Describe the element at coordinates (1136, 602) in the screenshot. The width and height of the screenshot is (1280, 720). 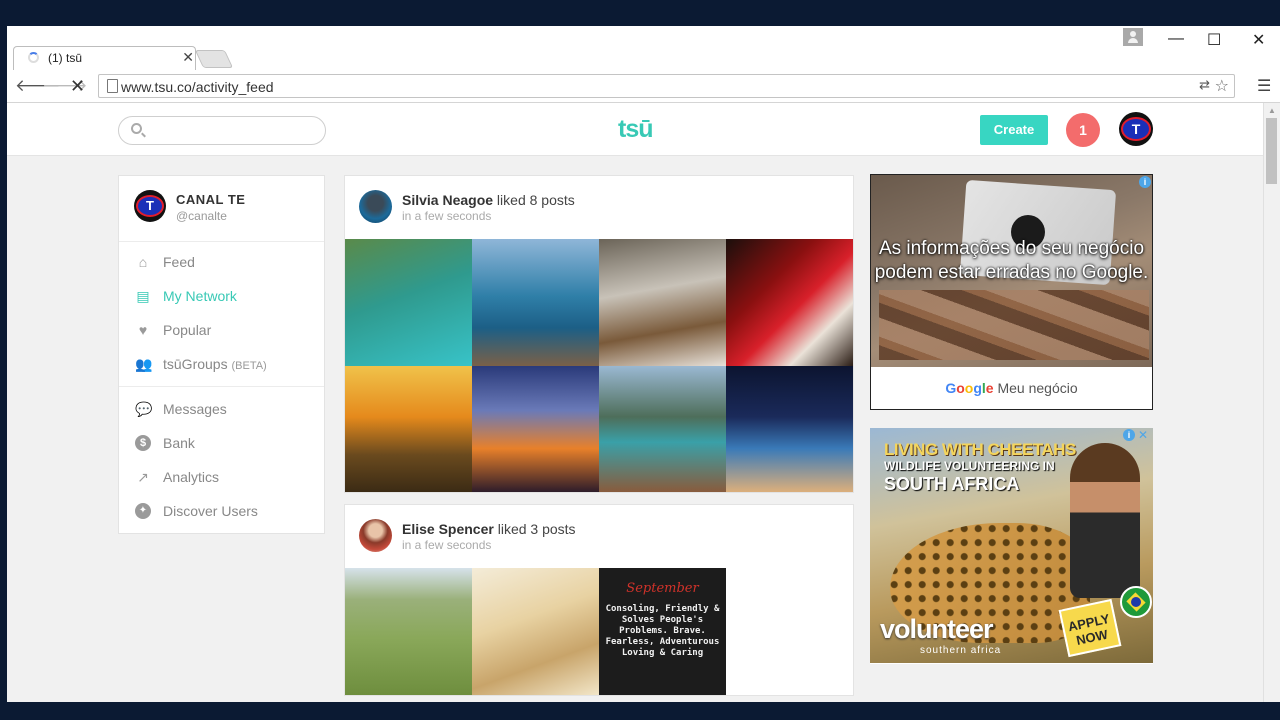
I see `brazil-flag-icon` at that location.